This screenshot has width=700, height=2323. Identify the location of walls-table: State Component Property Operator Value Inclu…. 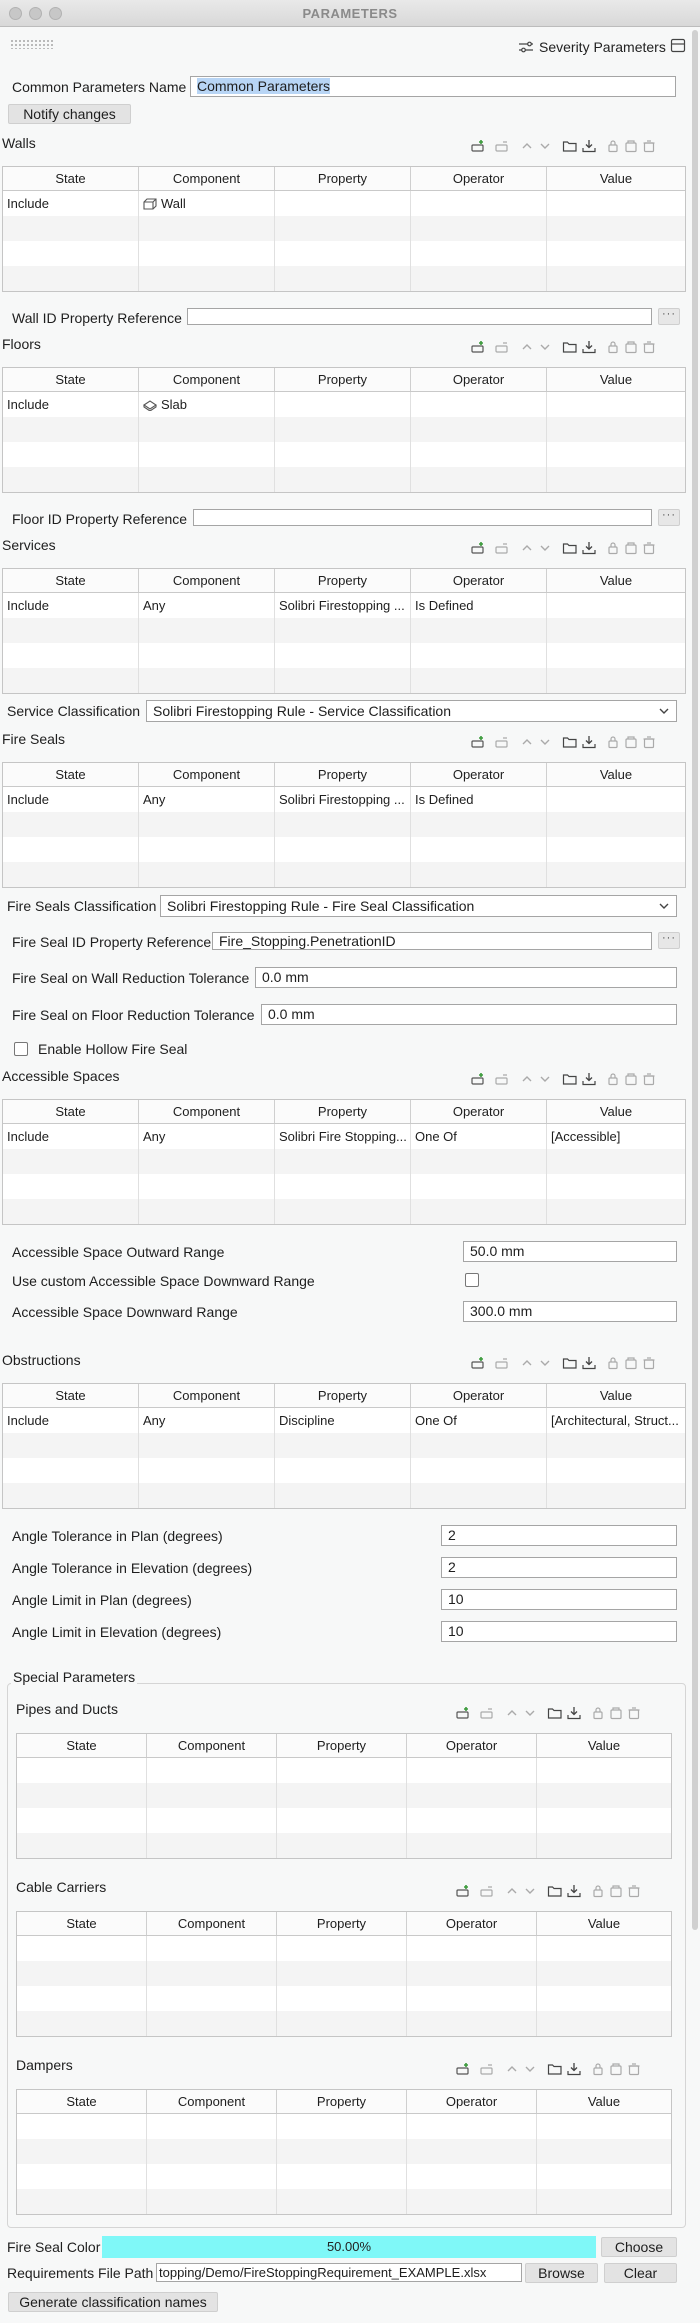
(344, 229).